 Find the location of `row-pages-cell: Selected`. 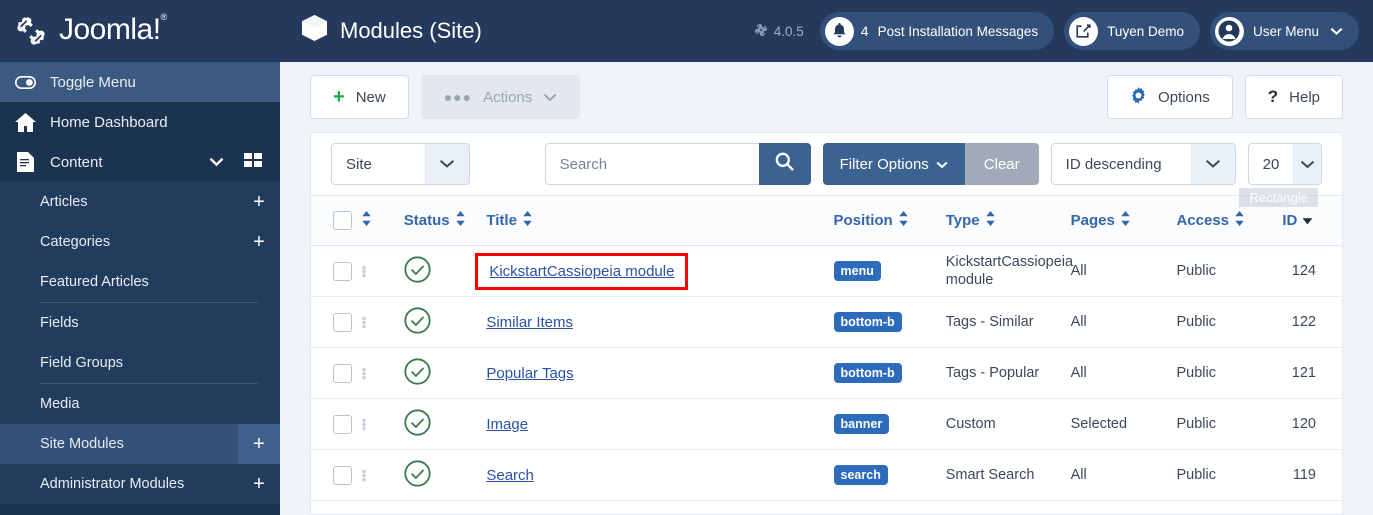

row-pages-cell: Selected is located at coordinates (1117, 424).